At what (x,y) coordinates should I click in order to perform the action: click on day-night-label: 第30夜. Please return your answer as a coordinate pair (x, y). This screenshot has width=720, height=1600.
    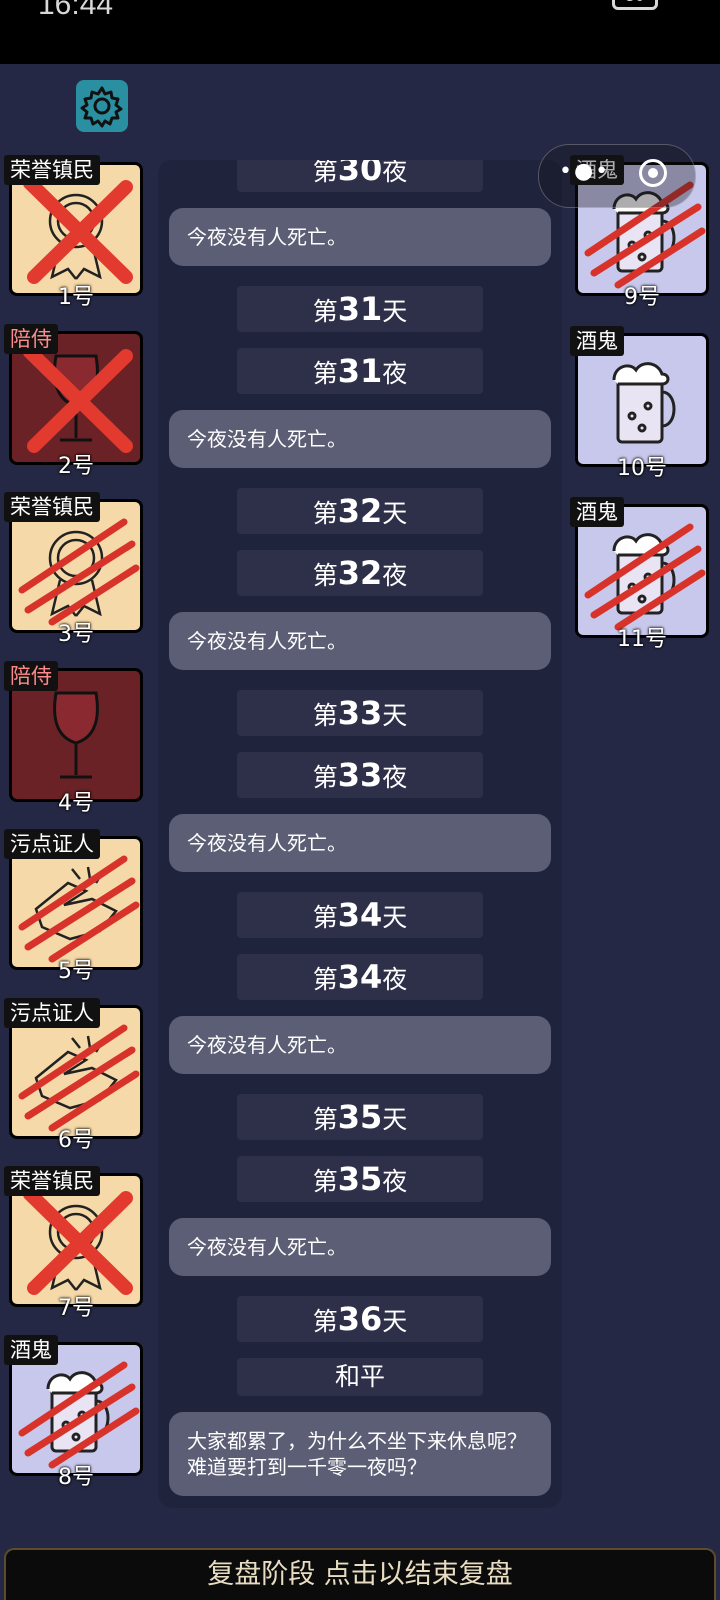
    Looking at the image, I should click on (360, 176).